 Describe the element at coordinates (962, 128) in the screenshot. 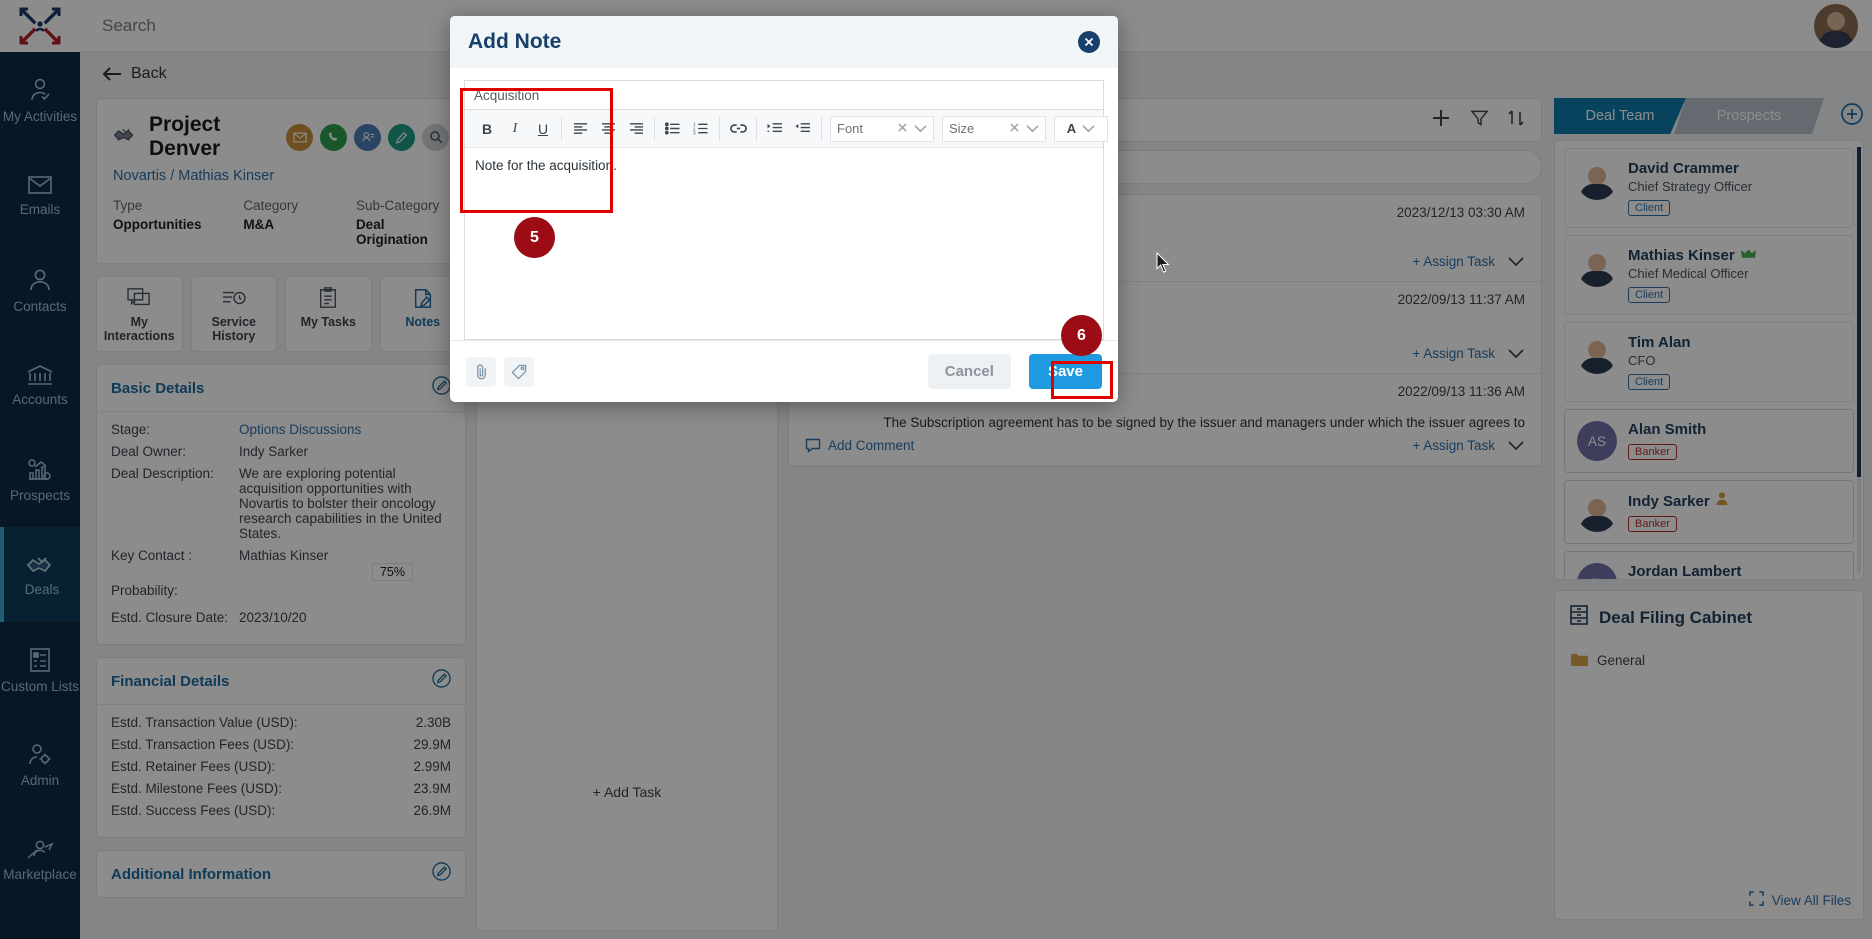

I see `size-label: Size` at that location.